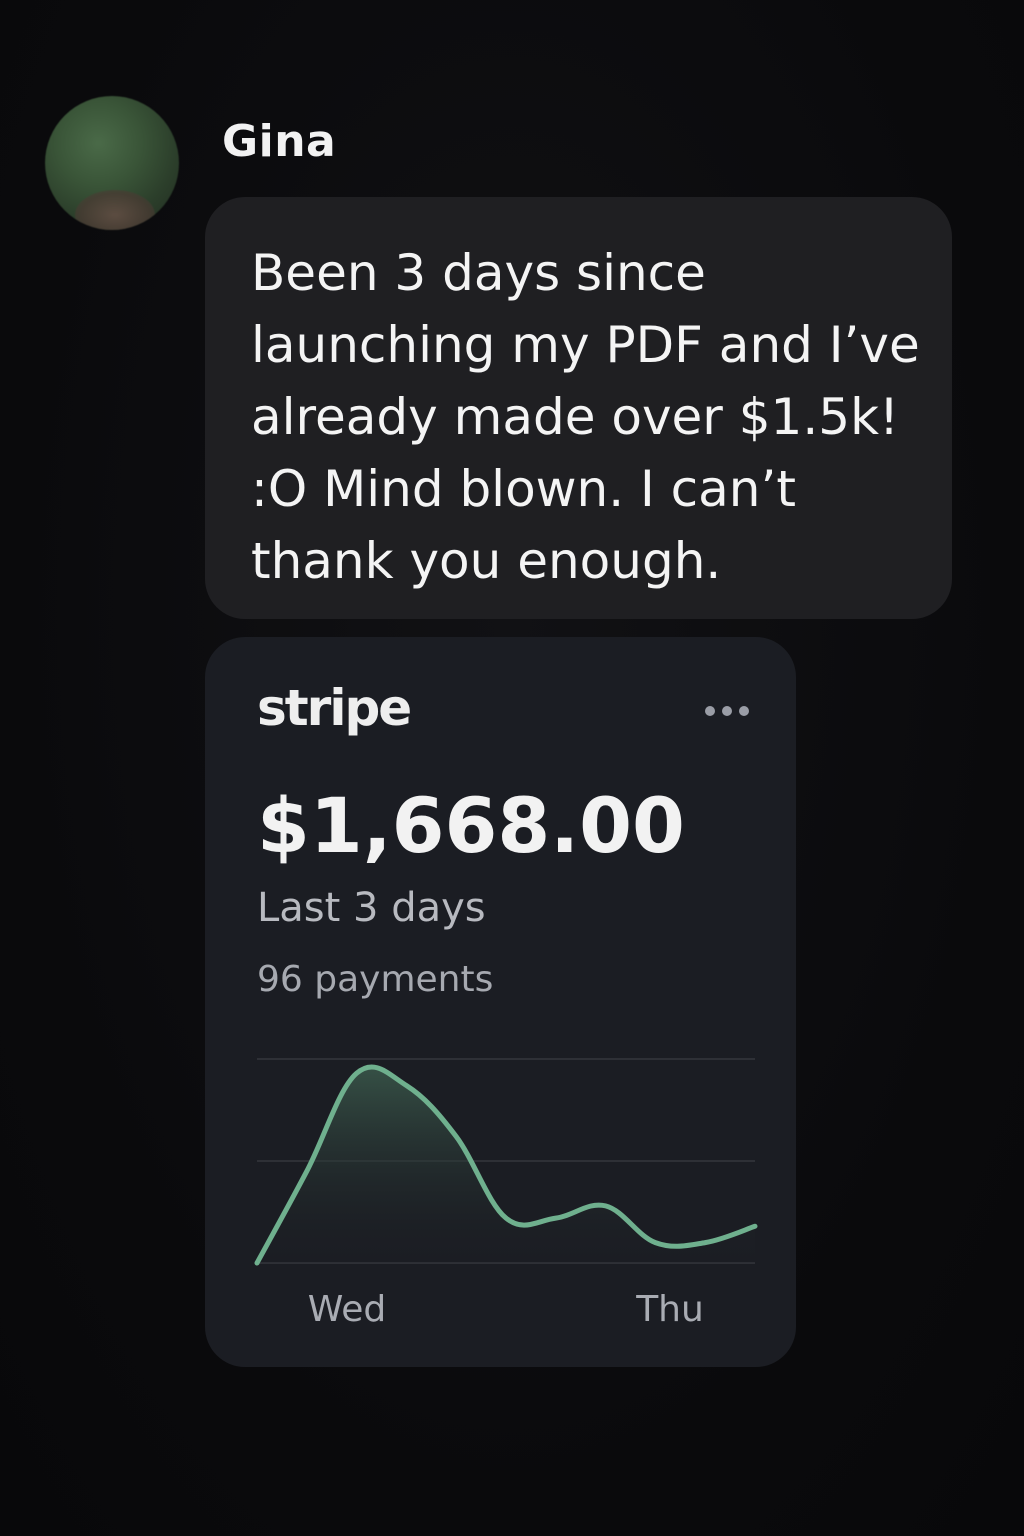 The height and width of the screenshot is (1536, 1024). I want to click on sender-name: Gina, so click(279, 141).